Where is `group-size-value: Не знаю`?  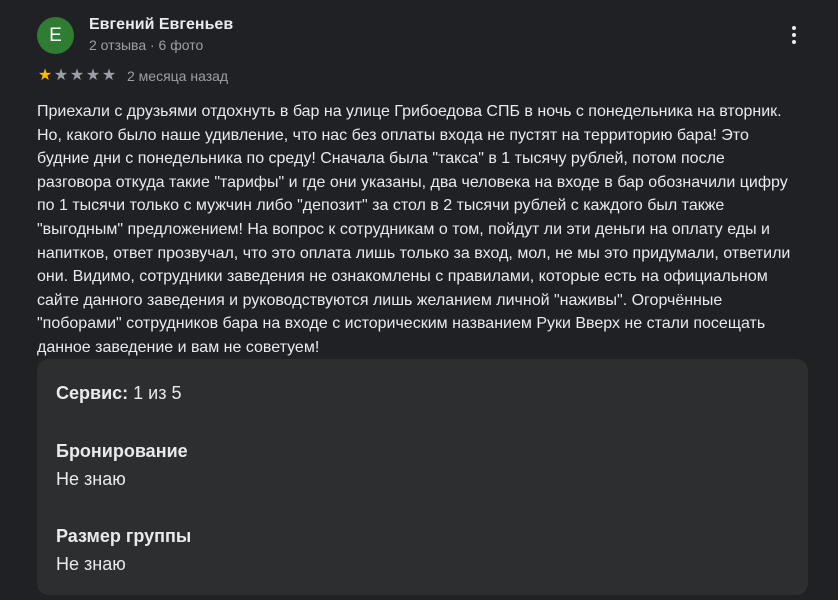
group-size-value: Не знаю is located at coordinates (91, 564).